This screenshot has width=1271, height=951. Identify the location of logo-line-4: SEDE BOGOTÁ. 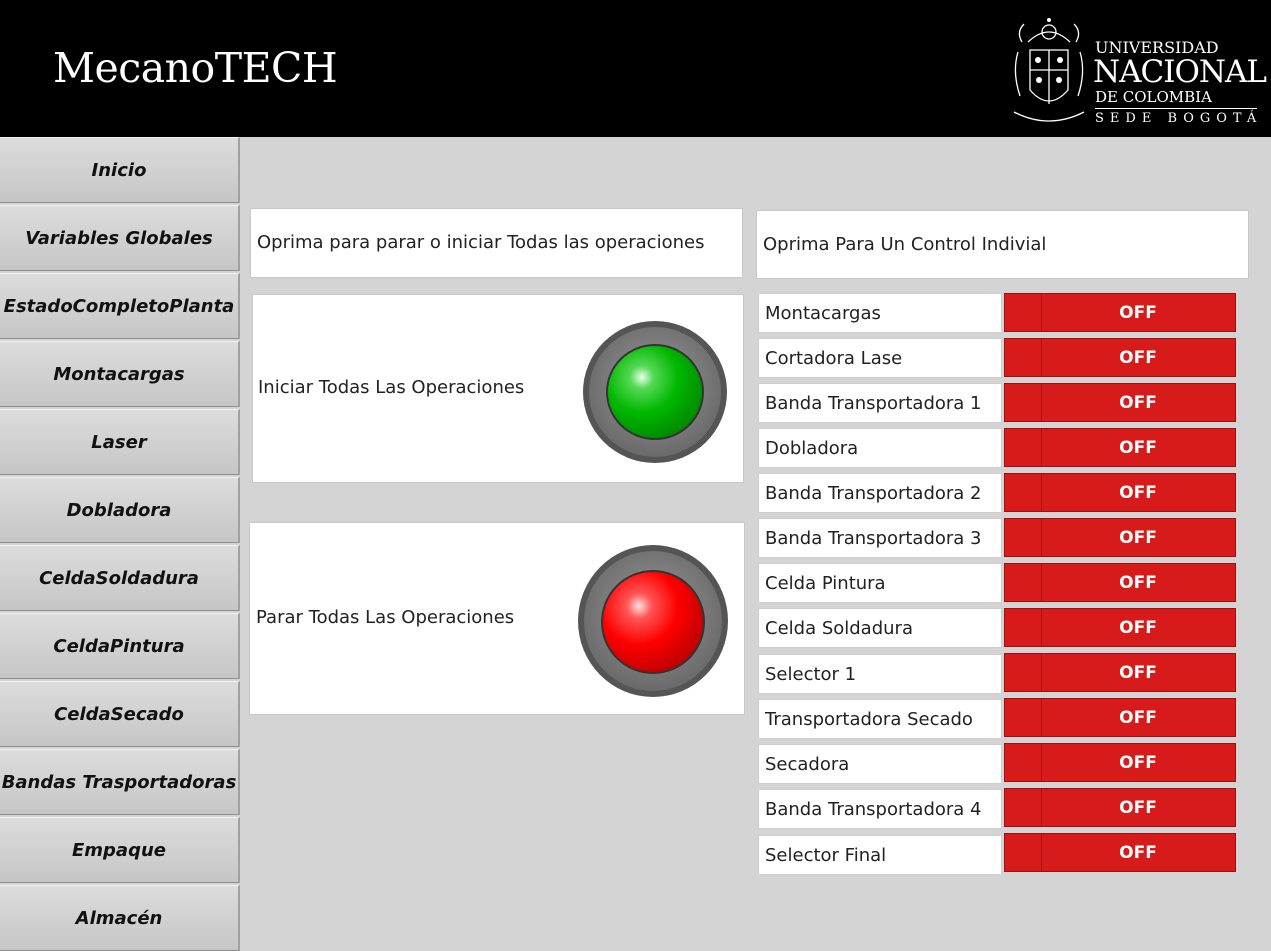
(1179, 118).